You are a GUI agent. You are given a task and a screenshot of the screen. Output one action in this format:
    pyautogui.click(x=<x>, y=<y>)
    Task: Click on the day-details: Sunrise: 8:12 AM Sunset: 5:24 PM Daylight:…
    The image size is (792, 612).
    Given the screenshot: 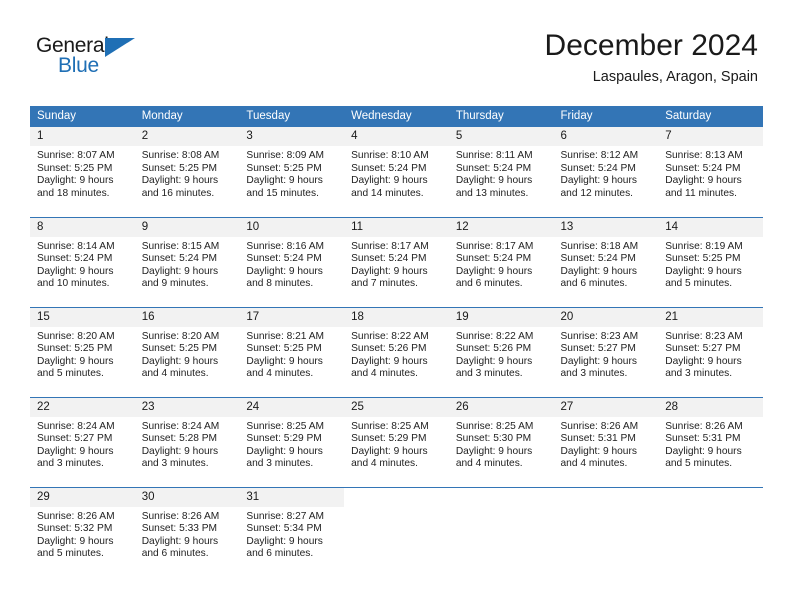 What is the action you would take?
    pyautogui.click(x=606, y=173)
    